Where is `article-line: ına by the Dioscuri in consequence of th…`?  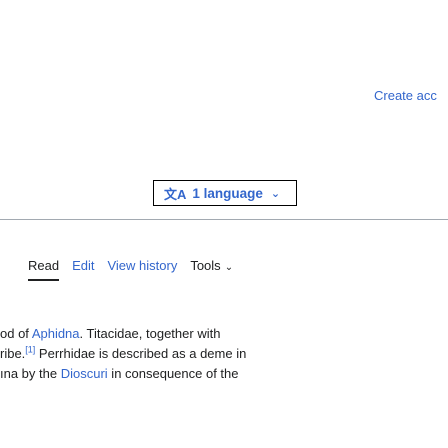 article-line: ına by the Dioscuri in consequence of th… is located at coordinates (224, 374).